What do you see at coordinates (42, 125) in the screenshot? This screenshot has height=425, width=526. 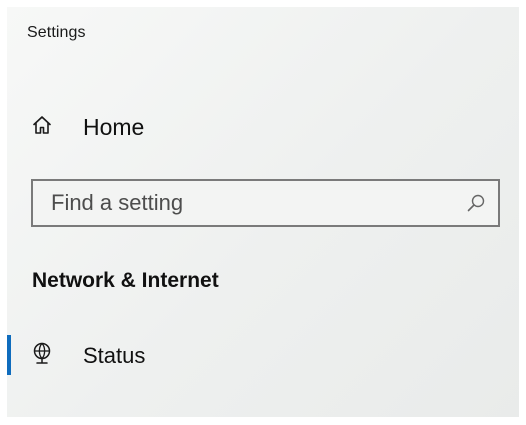 I see `home-icon` at bounding box center [42, 125].